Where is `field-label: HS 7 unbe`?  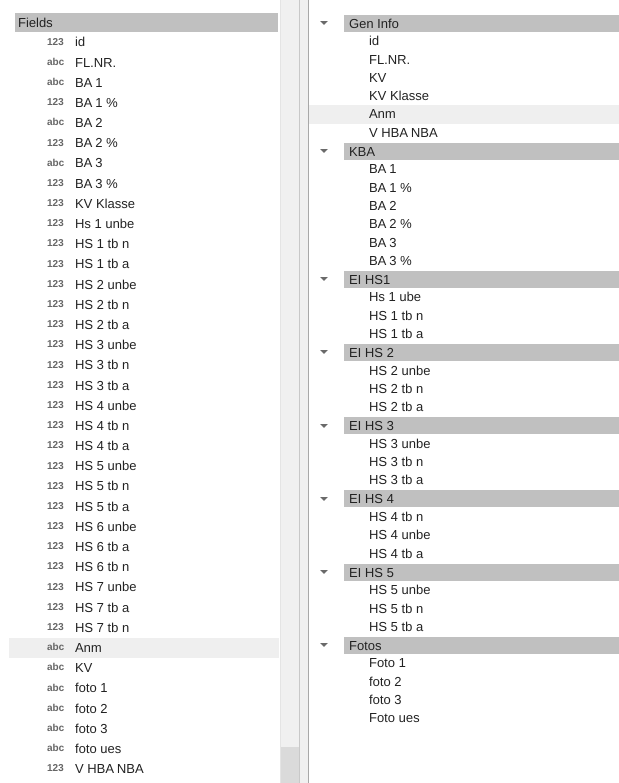
field-label: HS 7 unbe is located at coordinates (105, 587).